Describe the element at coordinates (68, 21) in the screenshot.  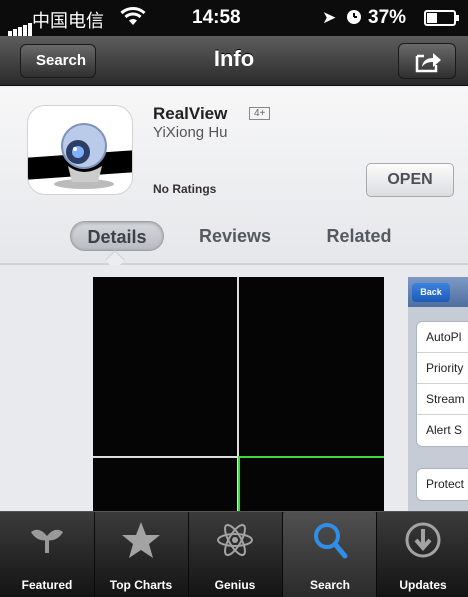
I see `carrier-name: 中国电信` at that location.